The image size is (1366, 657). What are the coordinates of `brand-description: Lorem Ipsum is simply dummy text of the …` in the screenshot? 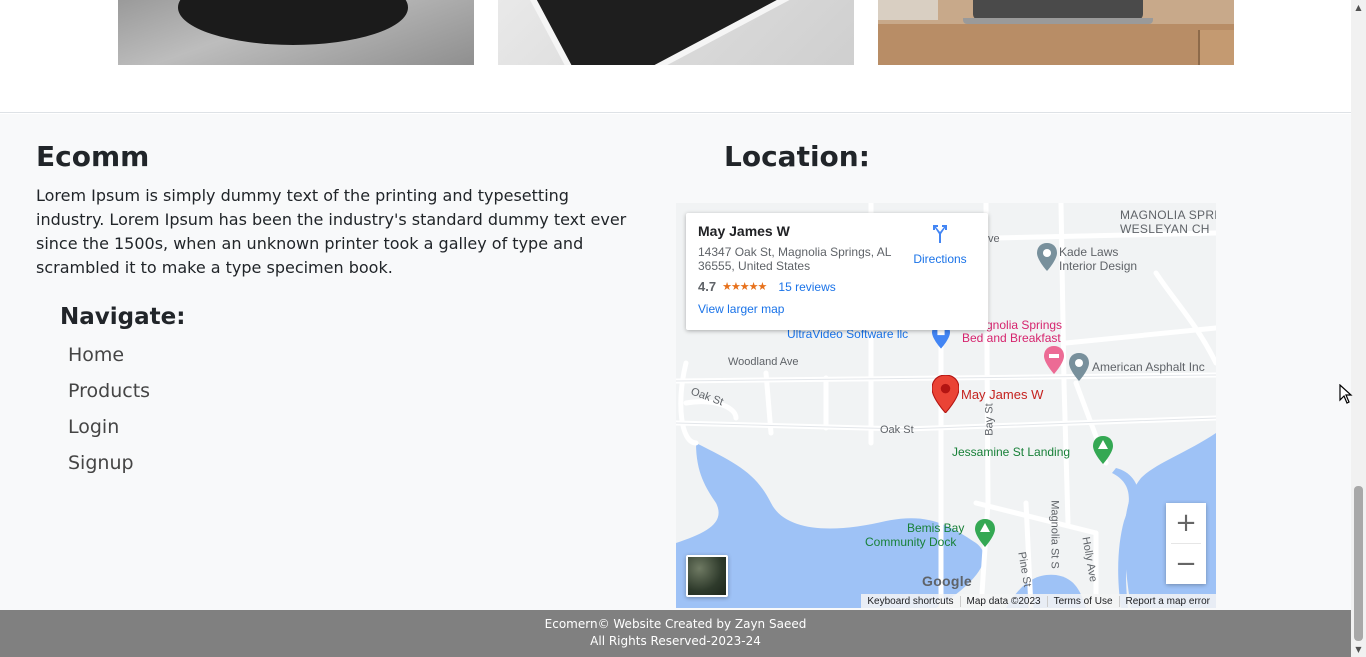 It's located at (331, 231).